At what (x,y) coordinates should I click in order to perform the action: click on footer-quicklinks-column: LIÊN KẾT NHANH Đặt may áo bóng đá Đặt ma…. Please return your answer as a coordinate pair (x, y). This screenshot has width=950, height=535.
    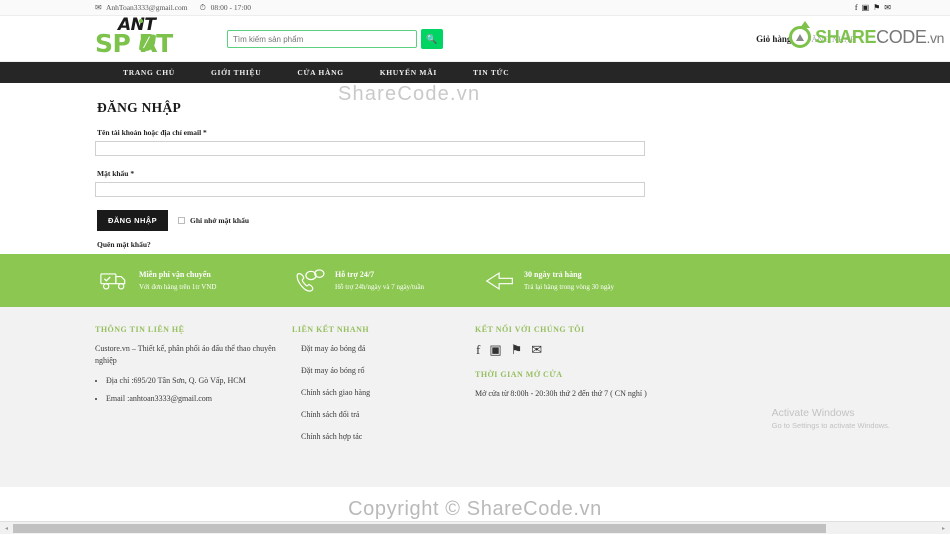
    Looking at the image, I should click on (383, 389).